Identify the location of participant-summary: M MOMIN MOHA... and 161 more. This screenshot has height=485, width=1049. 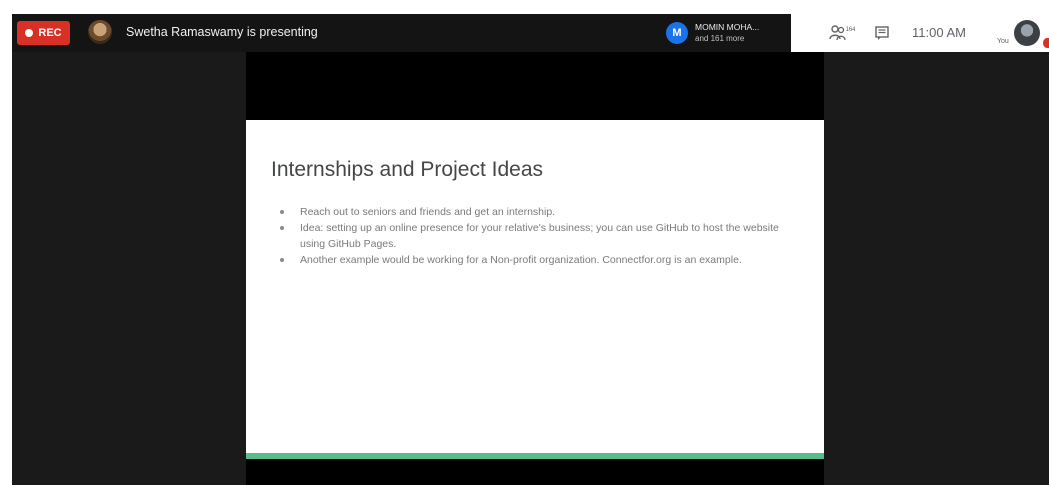
(712, 33).